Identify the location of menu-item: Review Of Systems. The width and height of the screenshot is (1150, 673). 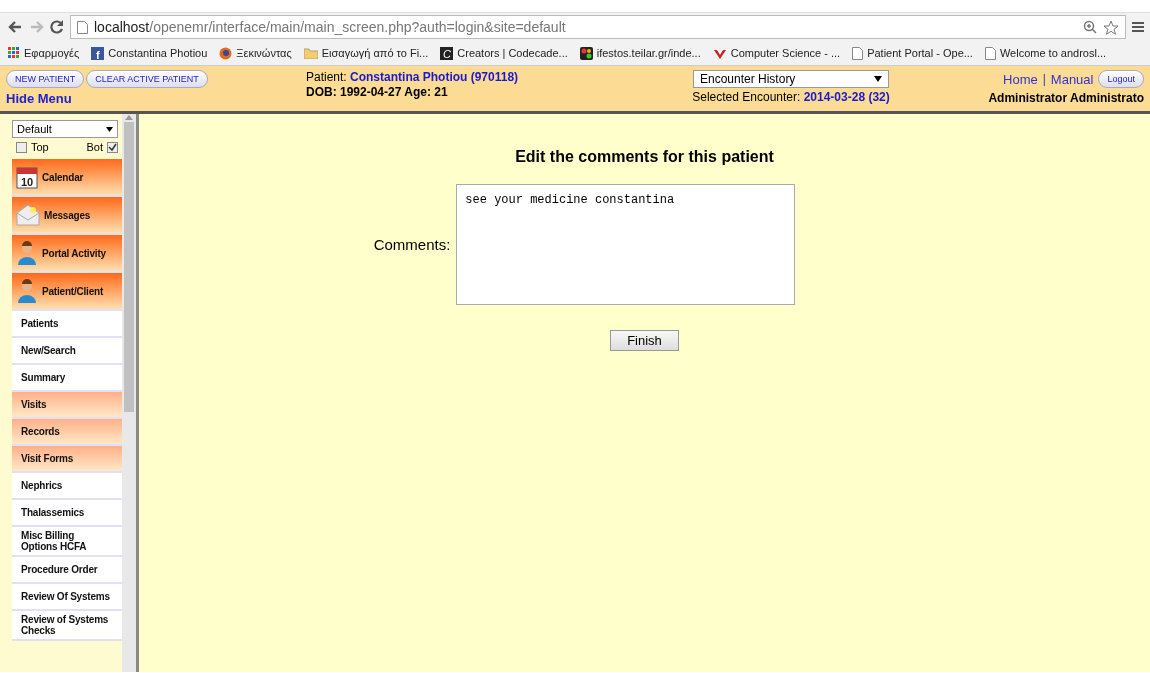
(67, 597).